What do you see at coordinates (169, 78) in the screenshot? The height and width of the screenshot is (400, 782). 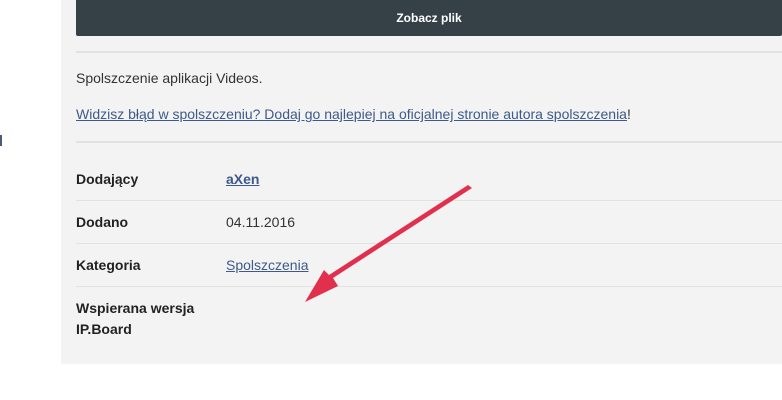 I see `file-description: Spolszczenie aplikacji Videos.` at bounding box center [169, 78].